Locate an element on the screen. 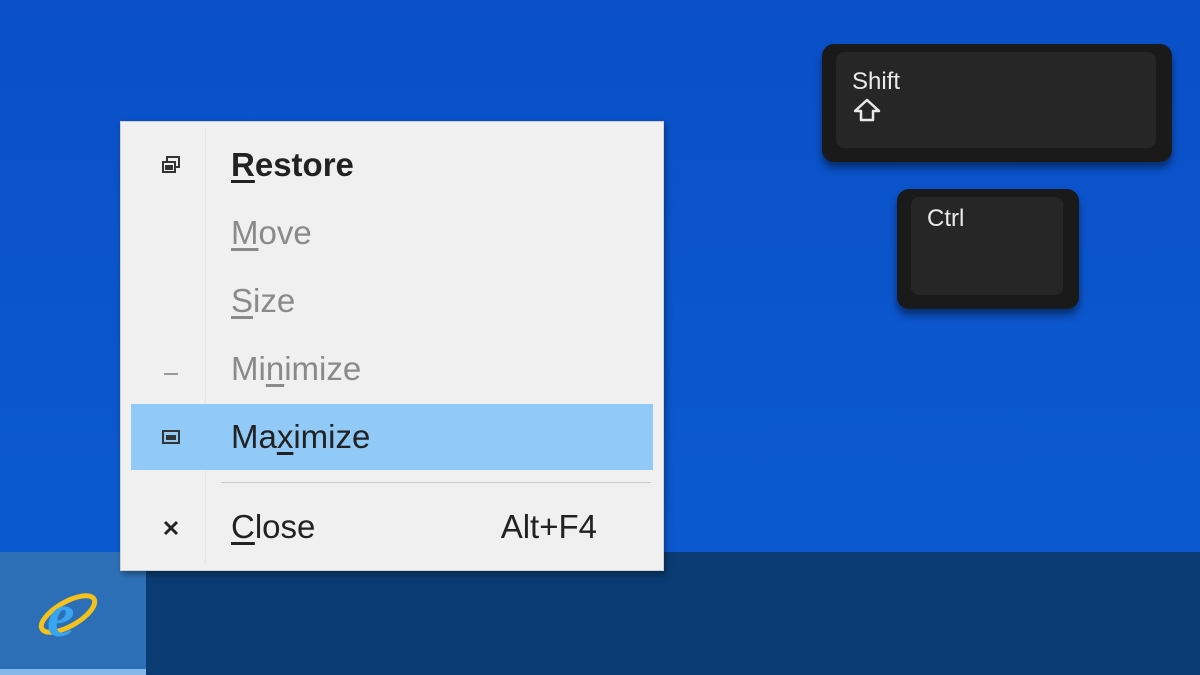  close-shortcut: Alt+F4 is located at coordinates (548, 526).